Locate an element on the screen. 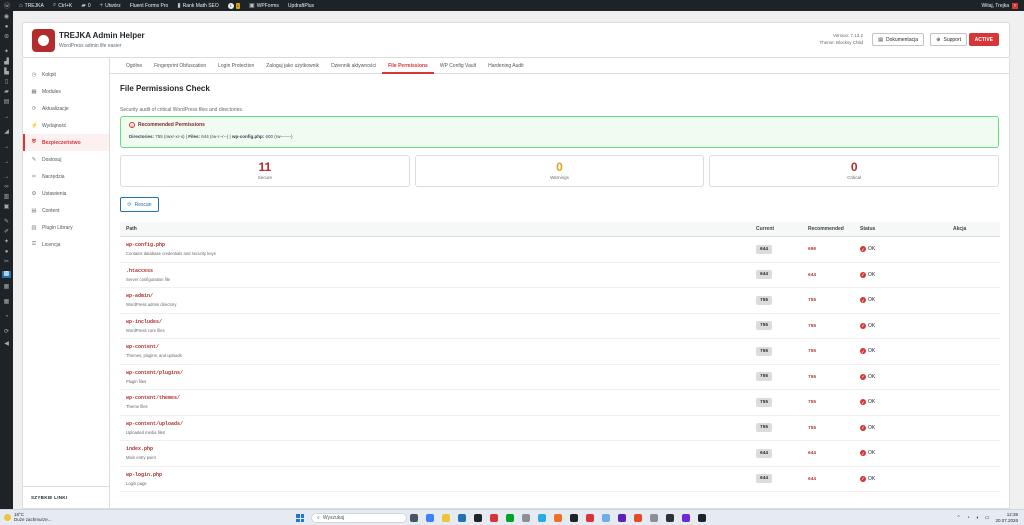  grid-icon: ▦ is located at coordinates (6, 302).